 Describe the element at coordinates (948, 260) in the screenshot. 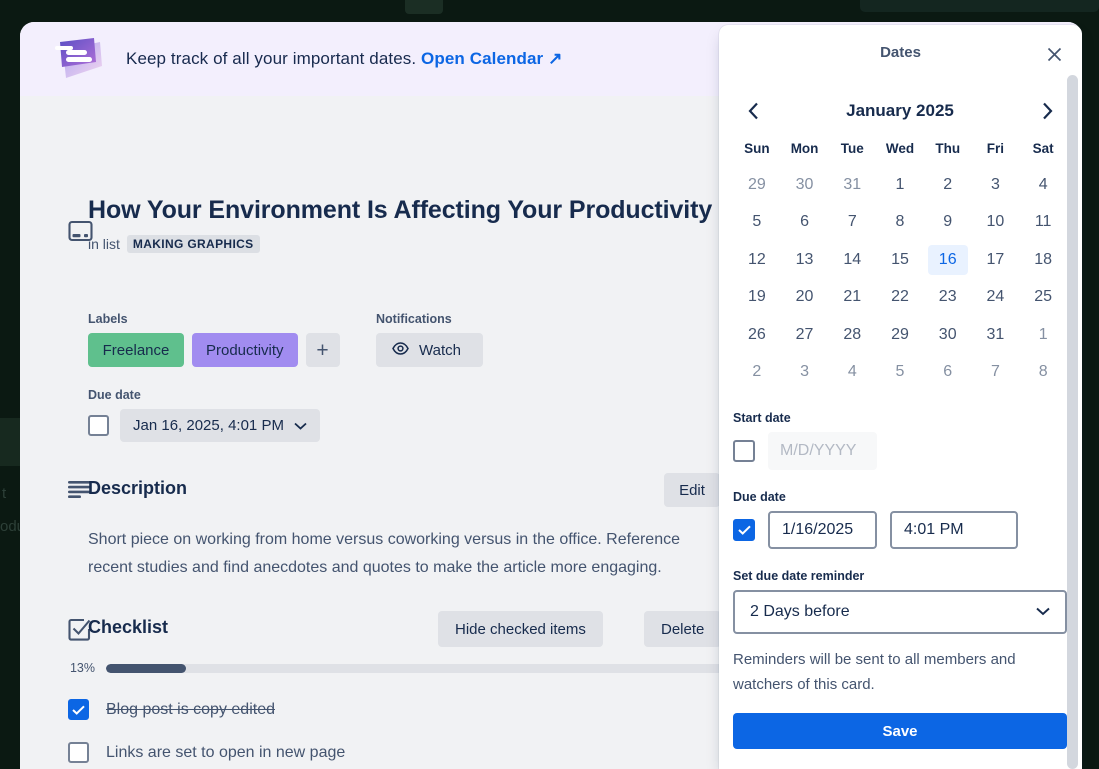

I see `calendar-day-cell: 16` at that location.